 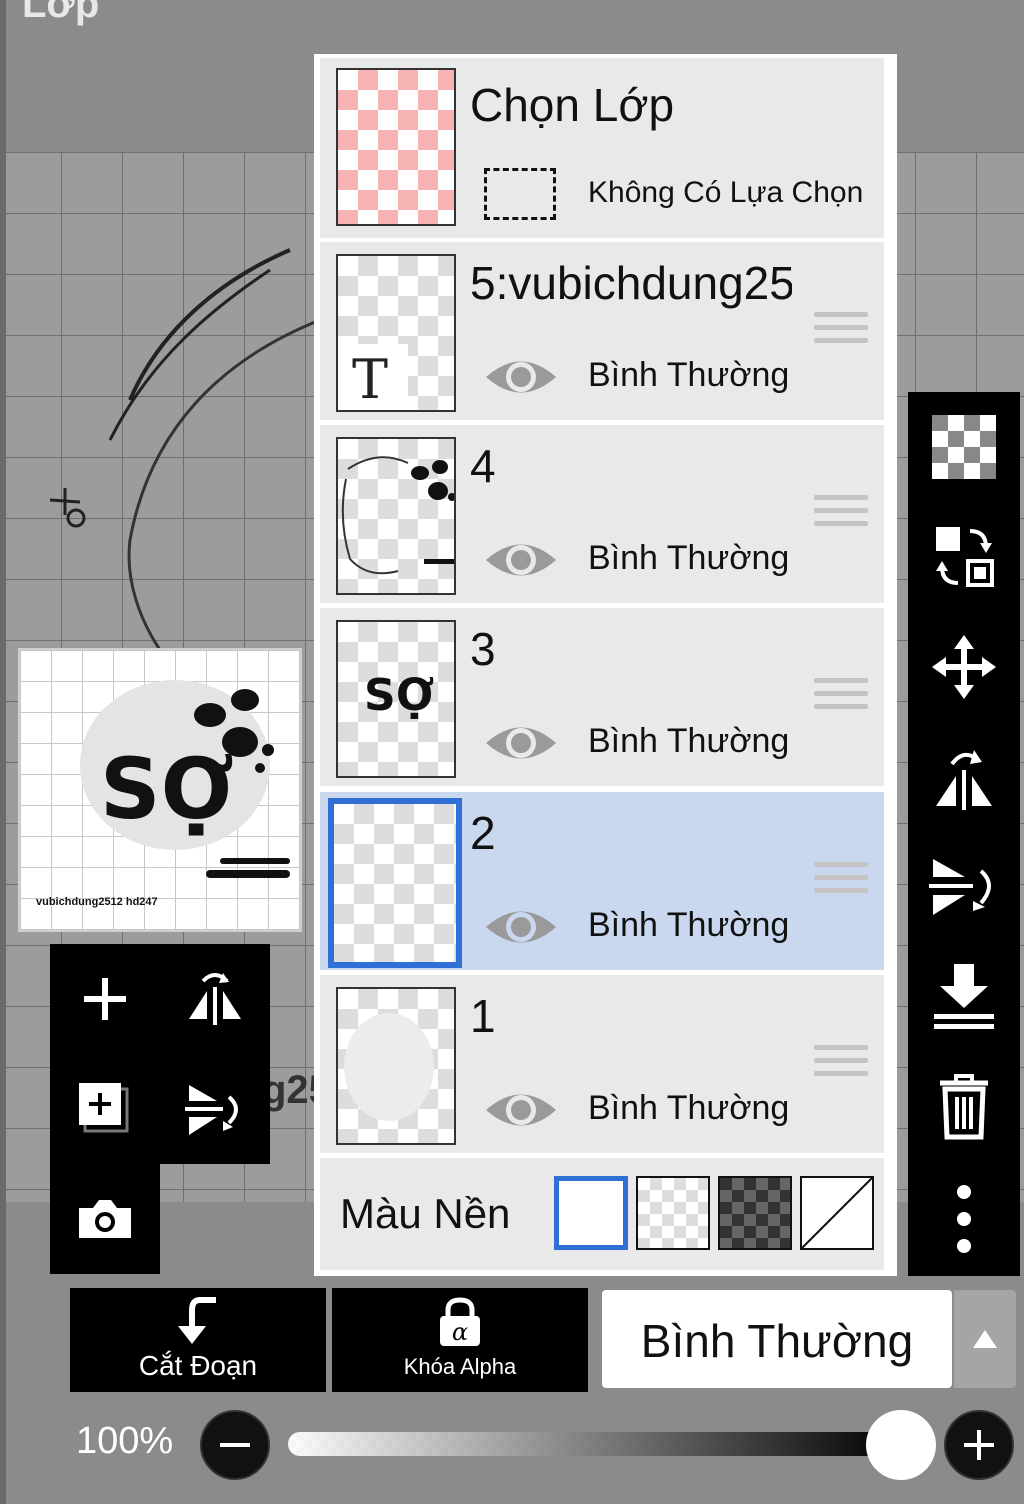 What do you see at coordinates (370, 379) in the screenshot?
I see `text-layer-glyph: T` at bounding box center [370, 379].